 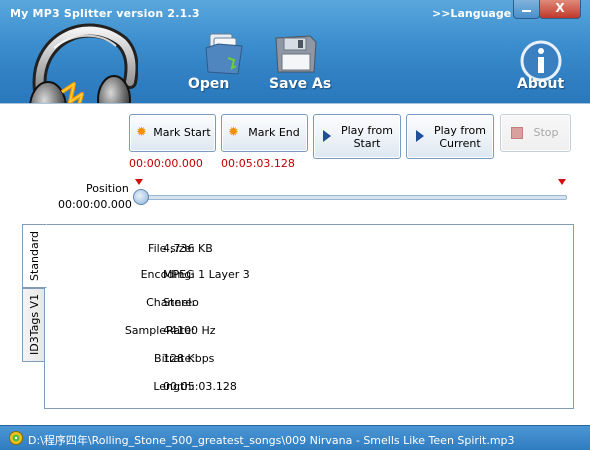 What do you see at coordinates (189, 330) in the screenshot?
I see `samplerate-value: 44100 Hz` at bounding box center [189, 330].